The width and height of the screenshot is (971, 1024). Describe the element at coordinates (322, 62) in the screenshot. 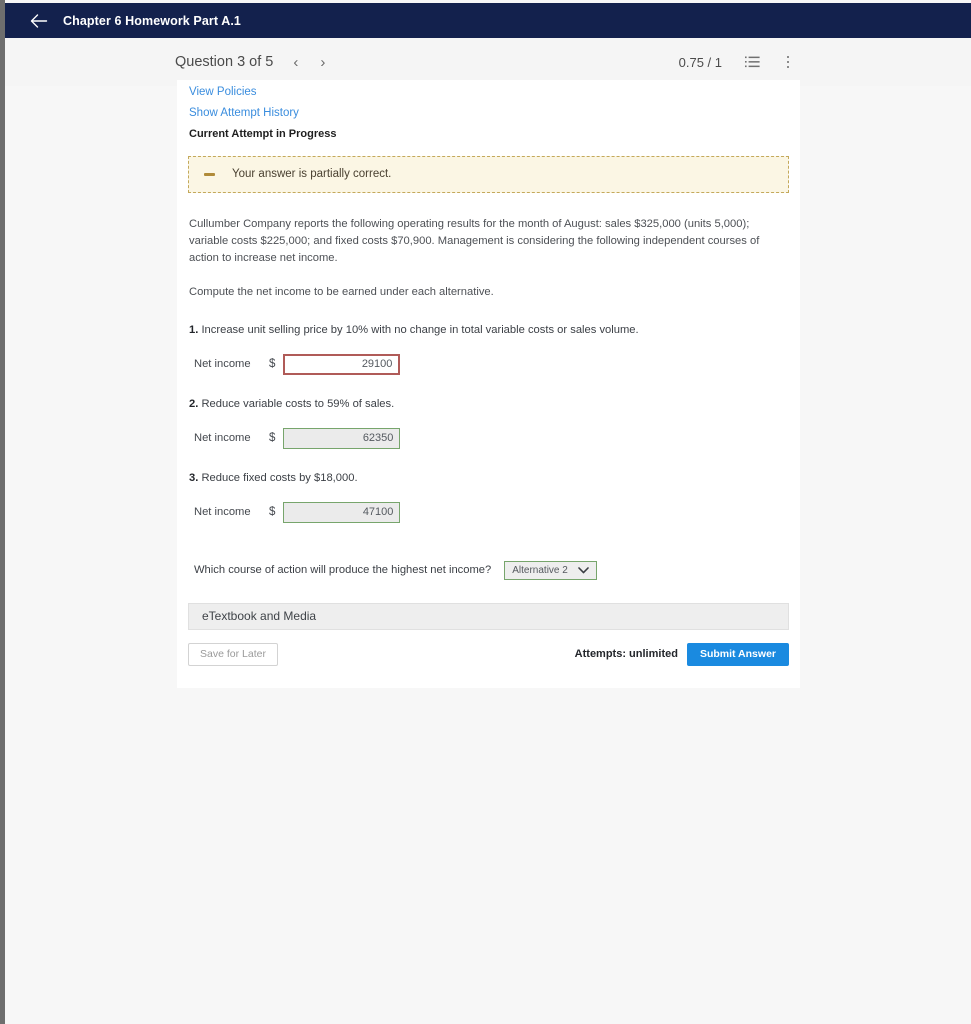

I see `next-question-button: ›` at that location.